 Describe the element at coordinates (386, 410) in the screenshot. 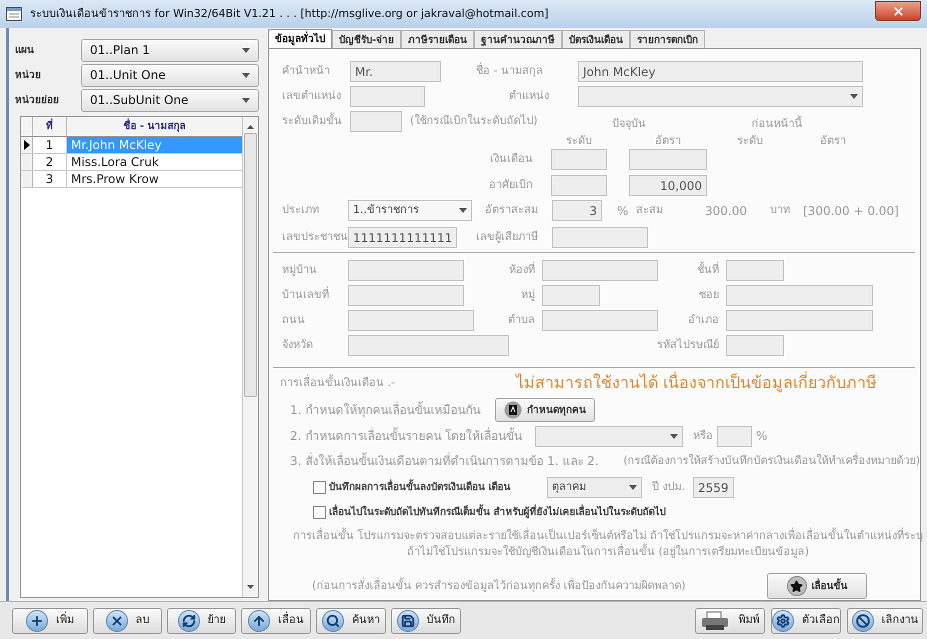

I see `step-text: 1. กำหนดให้ทุกคนเลื่อนขั้นเหมือนกัน` at that location.